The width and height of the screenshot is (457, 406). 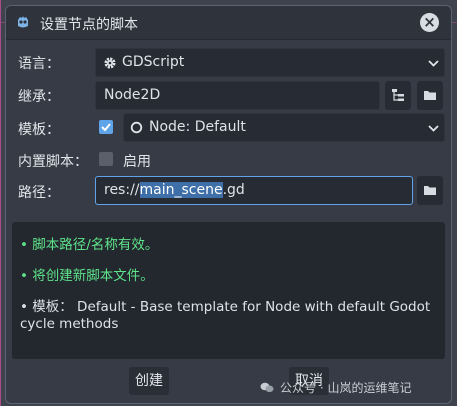 I want to click on close-icon: ×, so click(x=429, y=22).